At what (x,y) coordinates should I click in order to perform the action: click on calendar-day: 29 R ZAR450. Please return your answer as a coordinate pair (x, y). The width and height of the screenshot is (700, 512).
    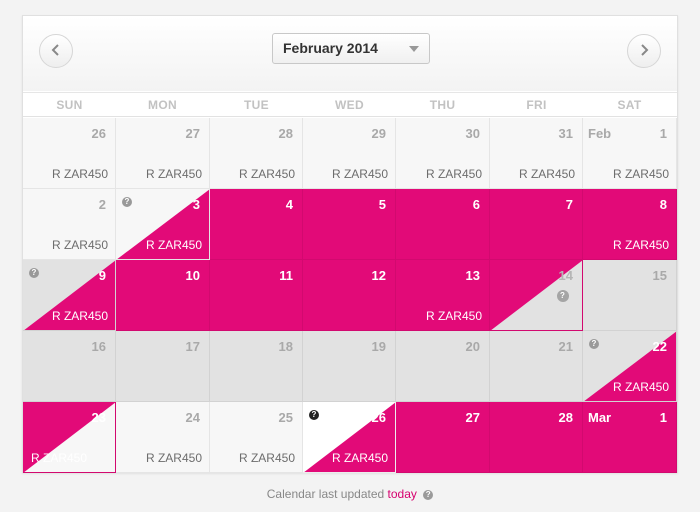
    Looking at the image, I should click on (349, 153).